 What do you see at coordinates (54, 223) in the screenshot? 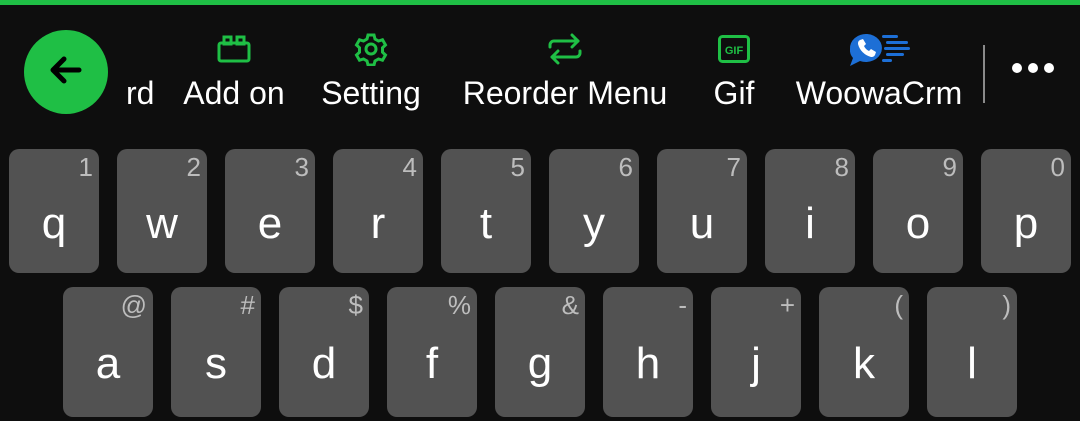
I see `key-char: q` at bounding box center [54, 223].